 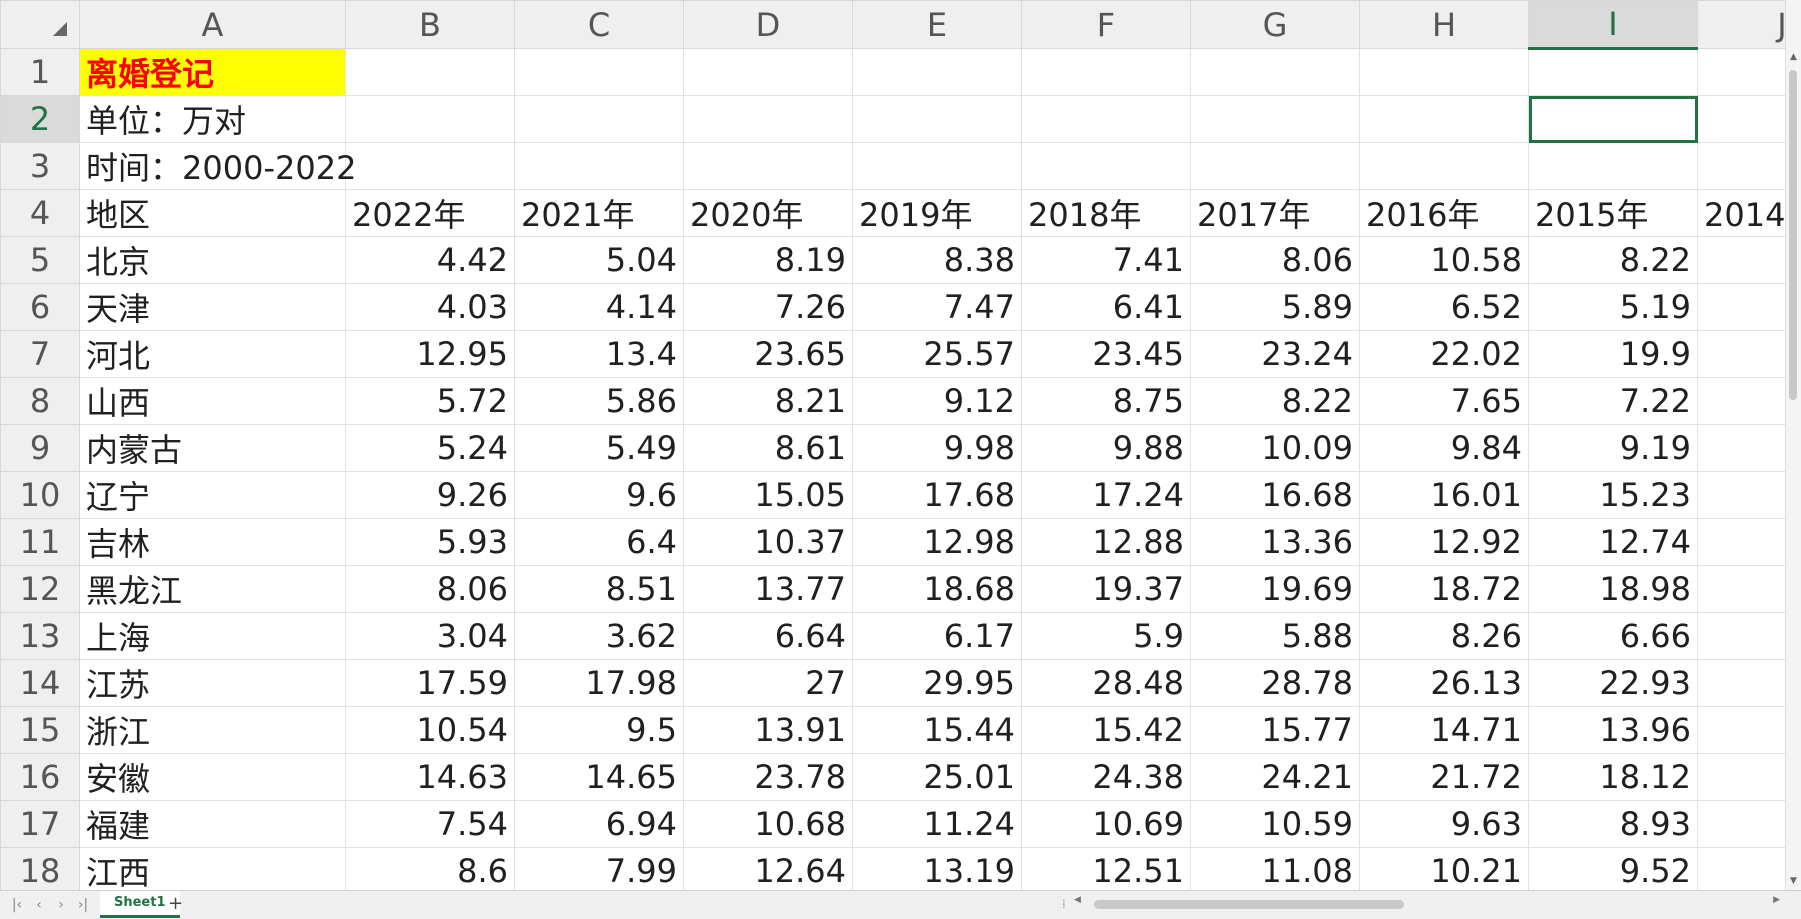 What do you see at coordinates (1793, 881) in the screenshot?
I see `scroll-down-icon: ▼` at bounding box center [1793, 881].